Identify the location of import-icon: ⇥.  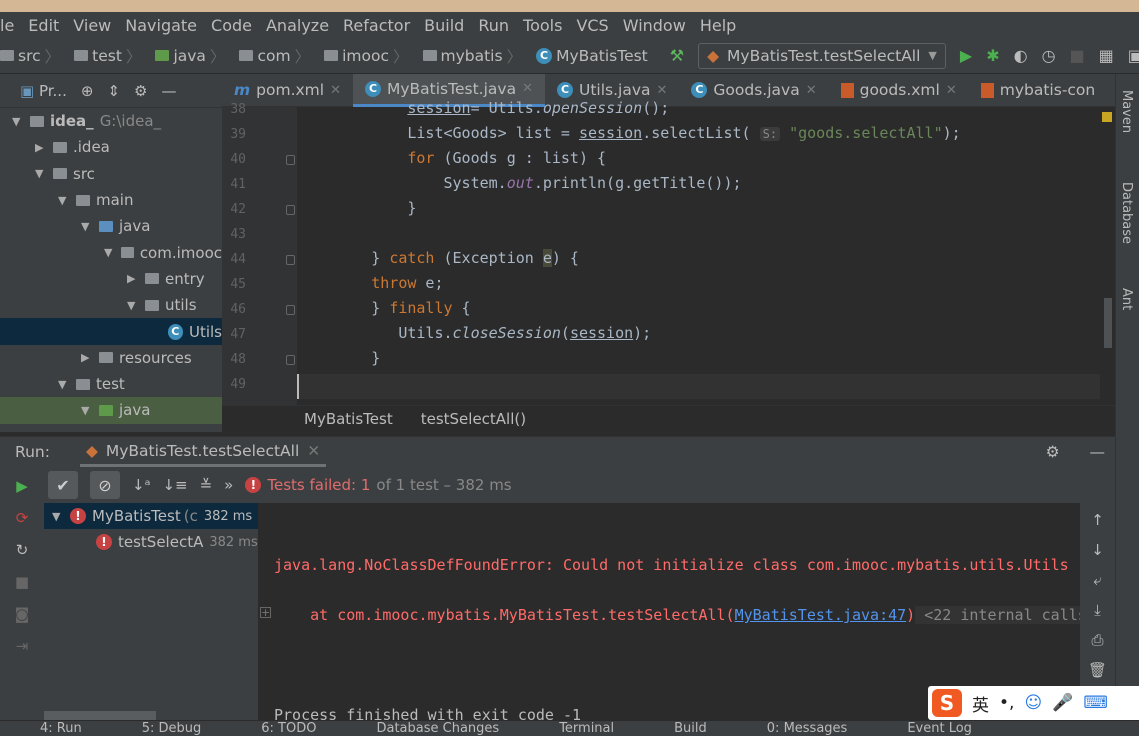
(22, 646).